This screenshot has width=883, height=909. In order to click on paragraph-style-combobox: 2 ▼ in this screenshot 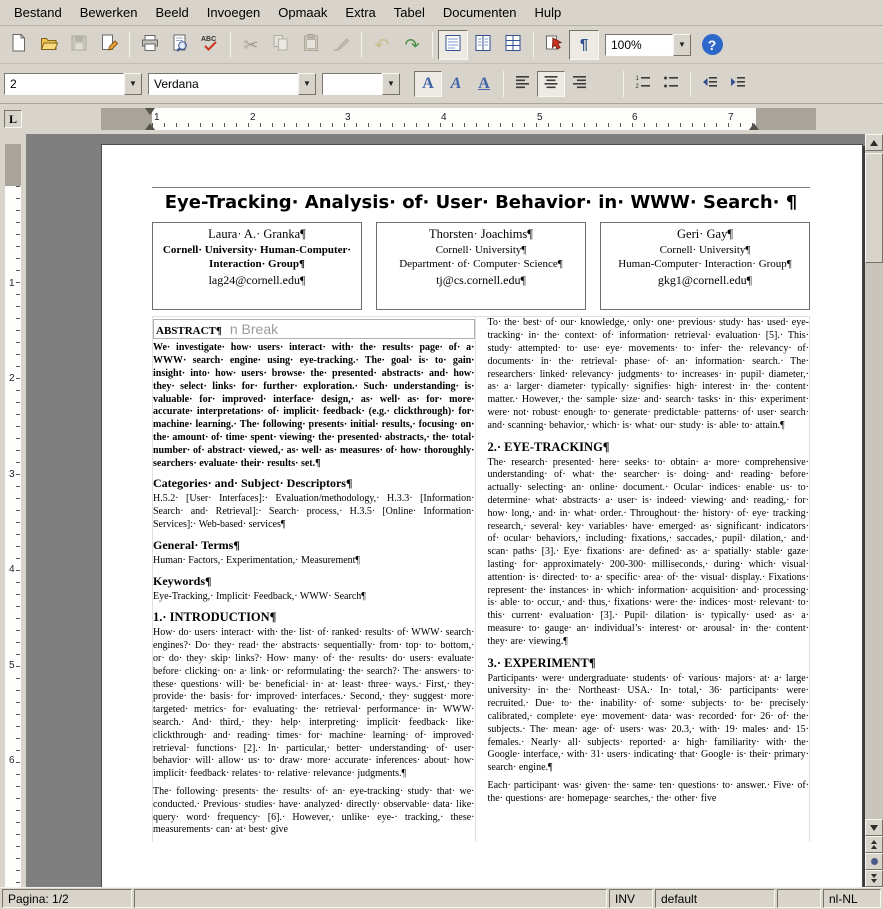, I will do `click(73, 83)`.